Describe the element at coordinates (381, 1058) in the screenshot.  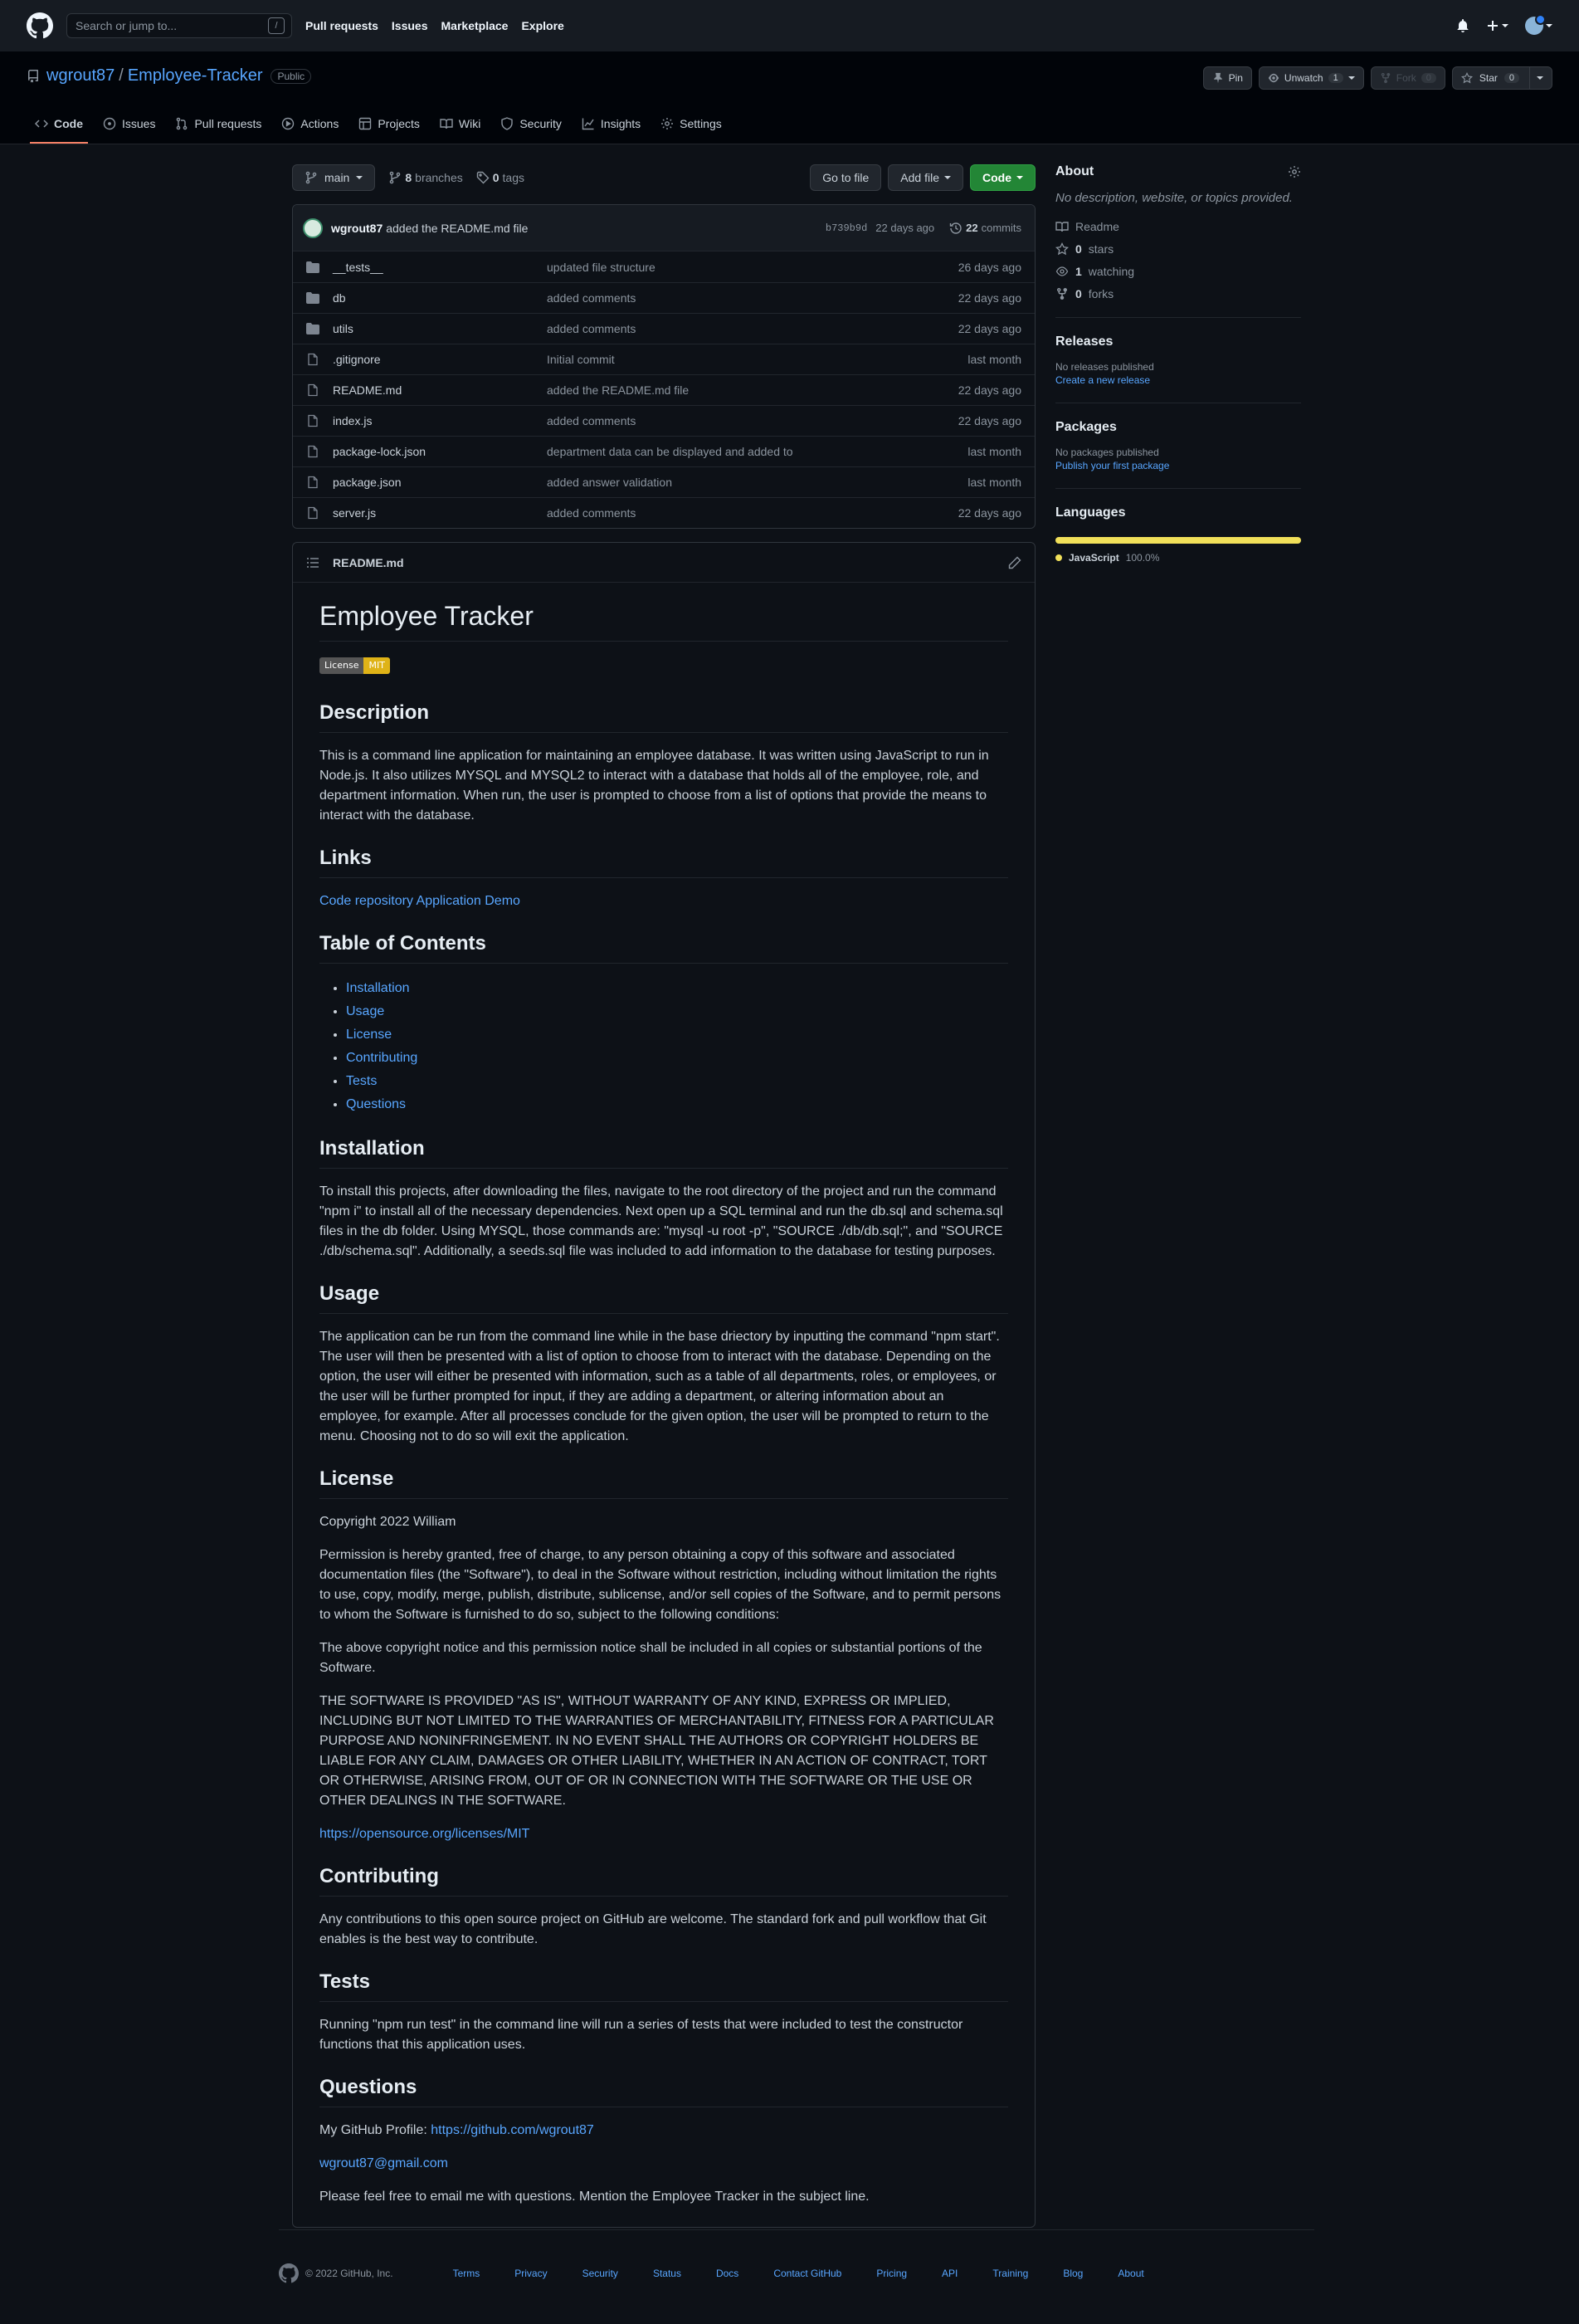
I see `toc-contributing-link: Contributing` at that location.